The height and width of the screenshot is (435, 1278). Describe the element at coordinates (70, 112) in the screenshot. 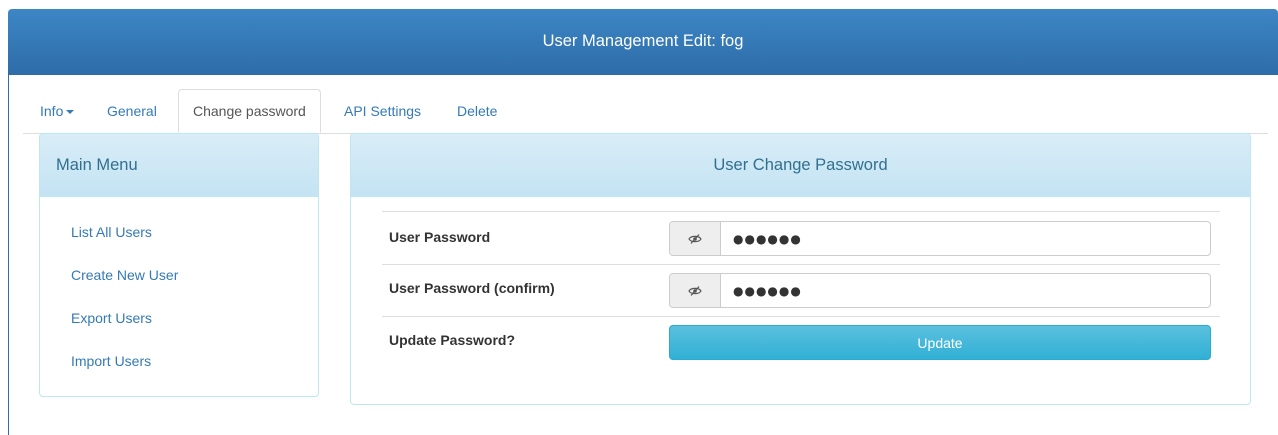

I see `caret-down-icon` at that location.